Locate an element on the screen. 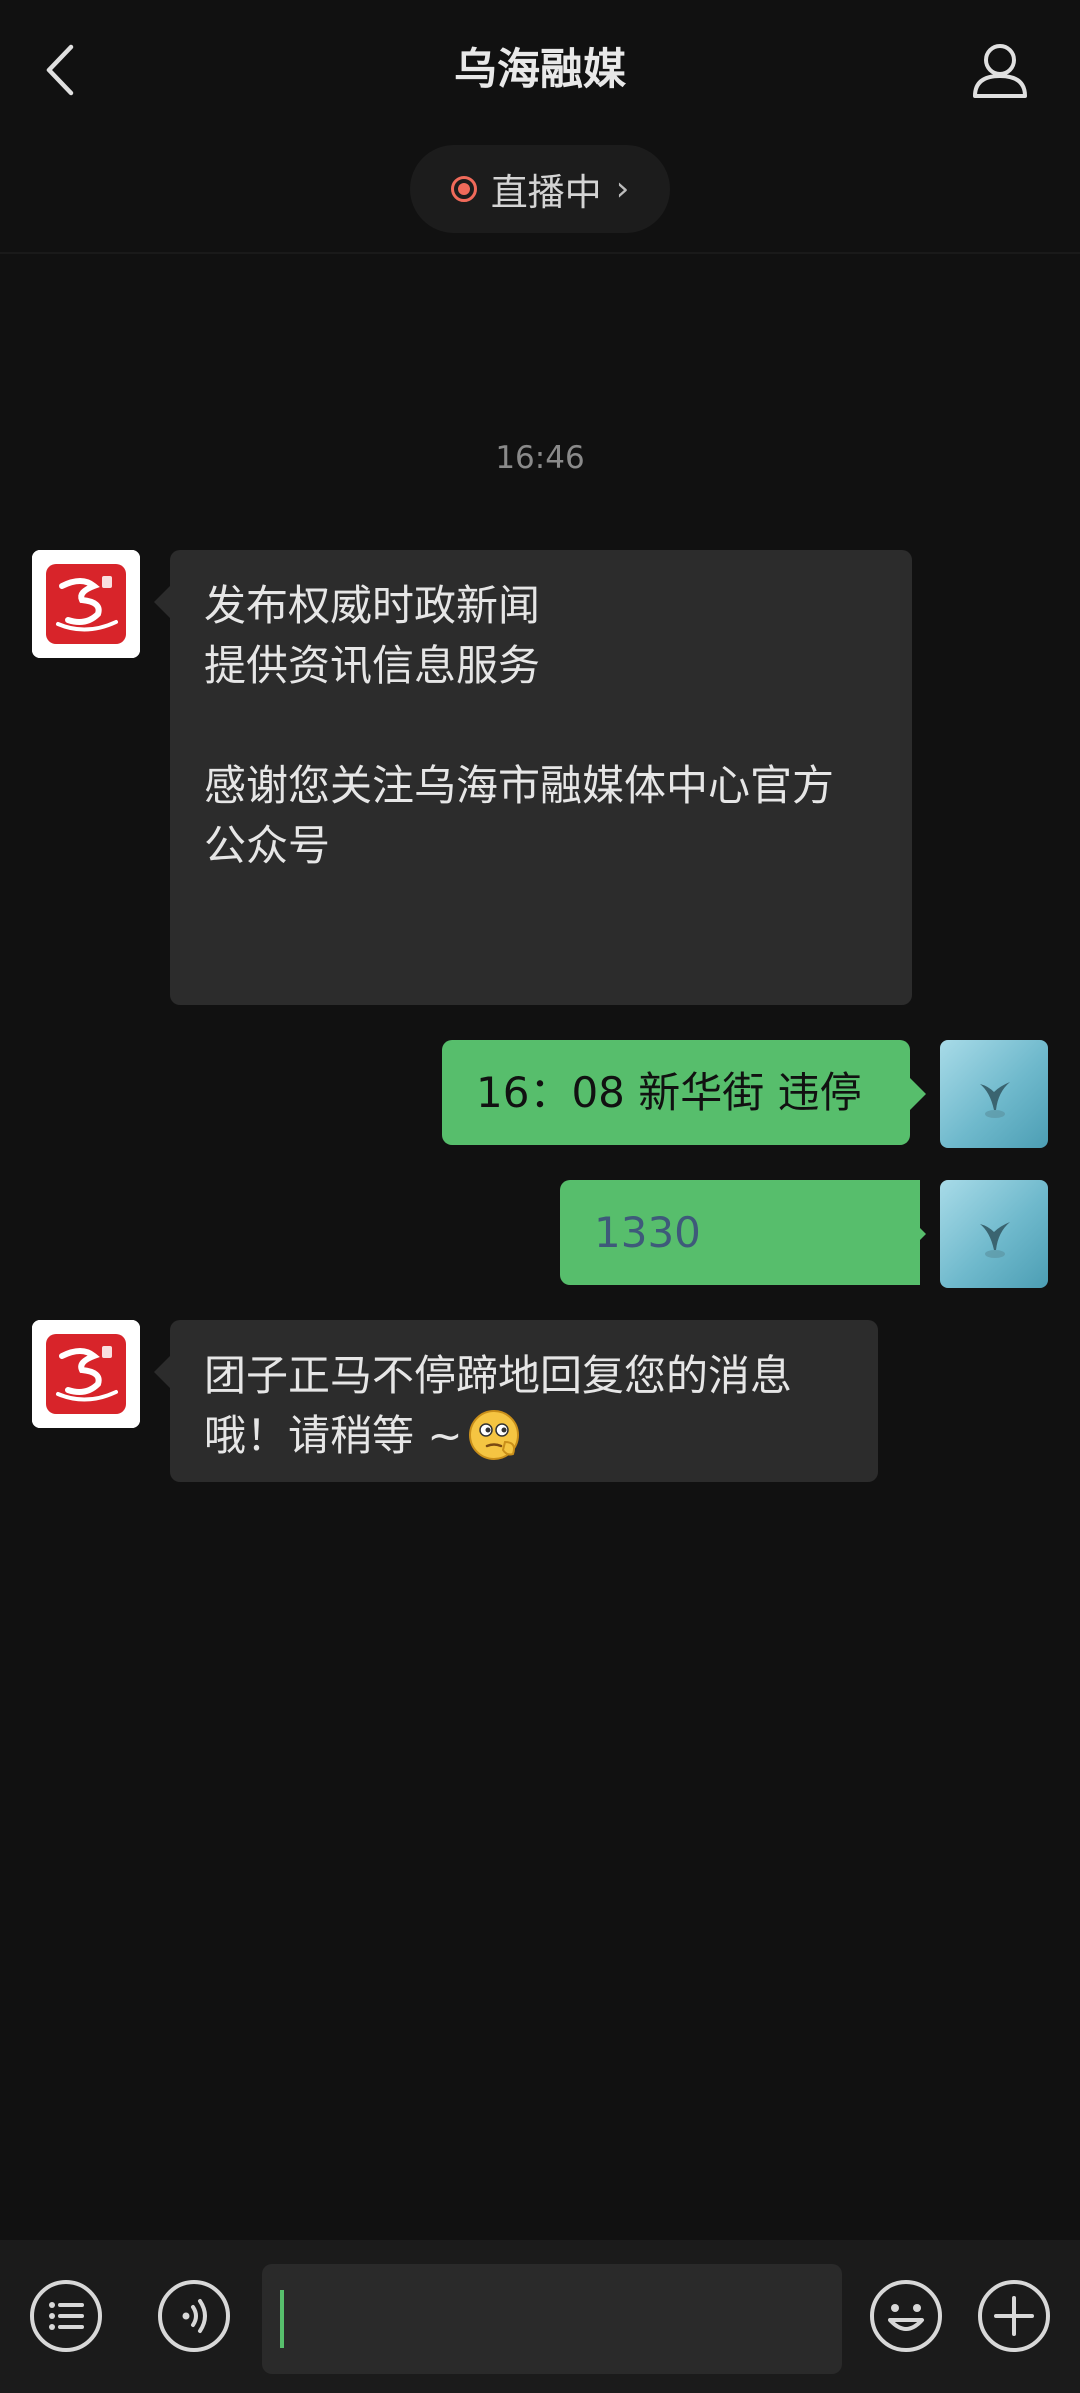 The image size is (1080, 2393). message-line: 团子正马不停蹄地回复您的消息 is located at coordinates (498, 1375).